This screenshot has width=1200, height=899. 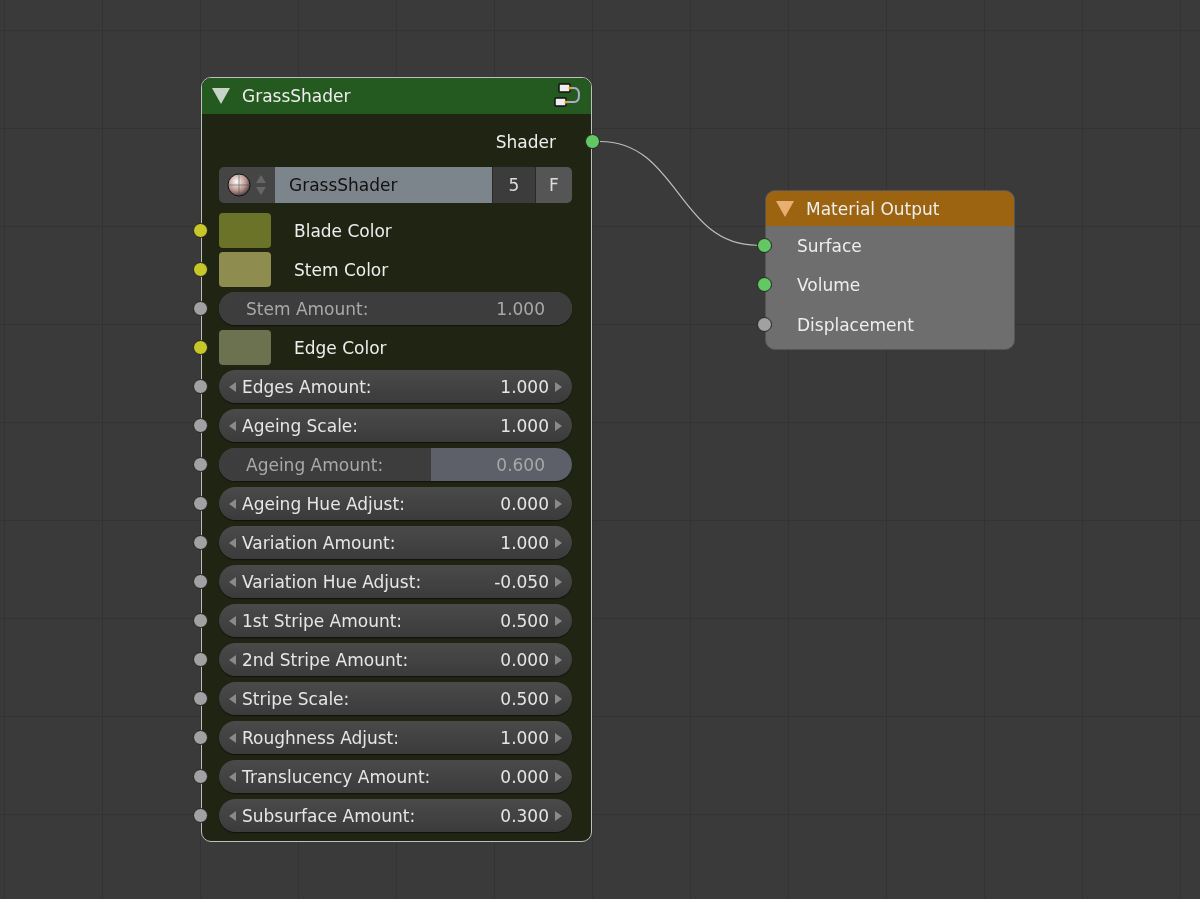 What do you see at coordinates (395, 698) in the screenshot?
I see `number-field: Stripe Scale: 0.500` at bounding box center [395, 698].